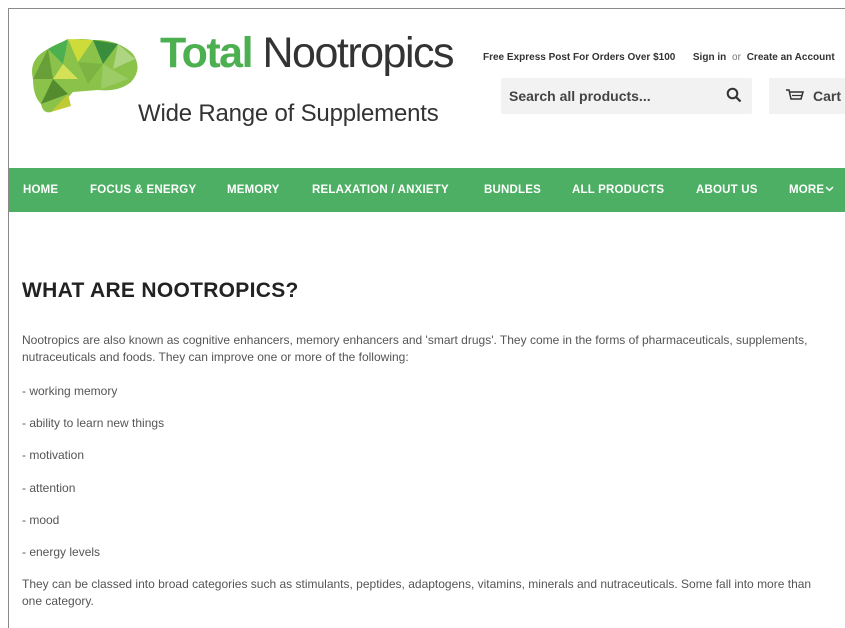  What do you see at coordinates (207, 53) in the screenshot?
I see `brand-name-part1: Total` at bounding box center [207, 53].